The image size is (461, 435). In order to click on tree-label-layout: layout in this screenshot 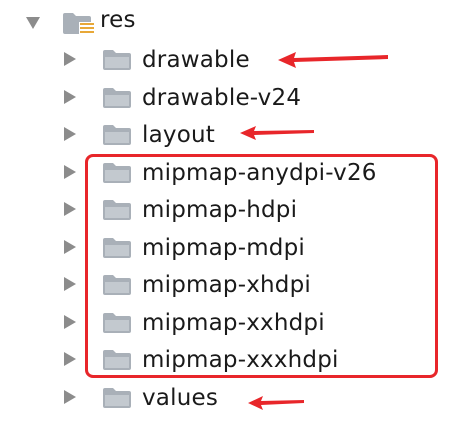, I will do `click(178, 135)`.